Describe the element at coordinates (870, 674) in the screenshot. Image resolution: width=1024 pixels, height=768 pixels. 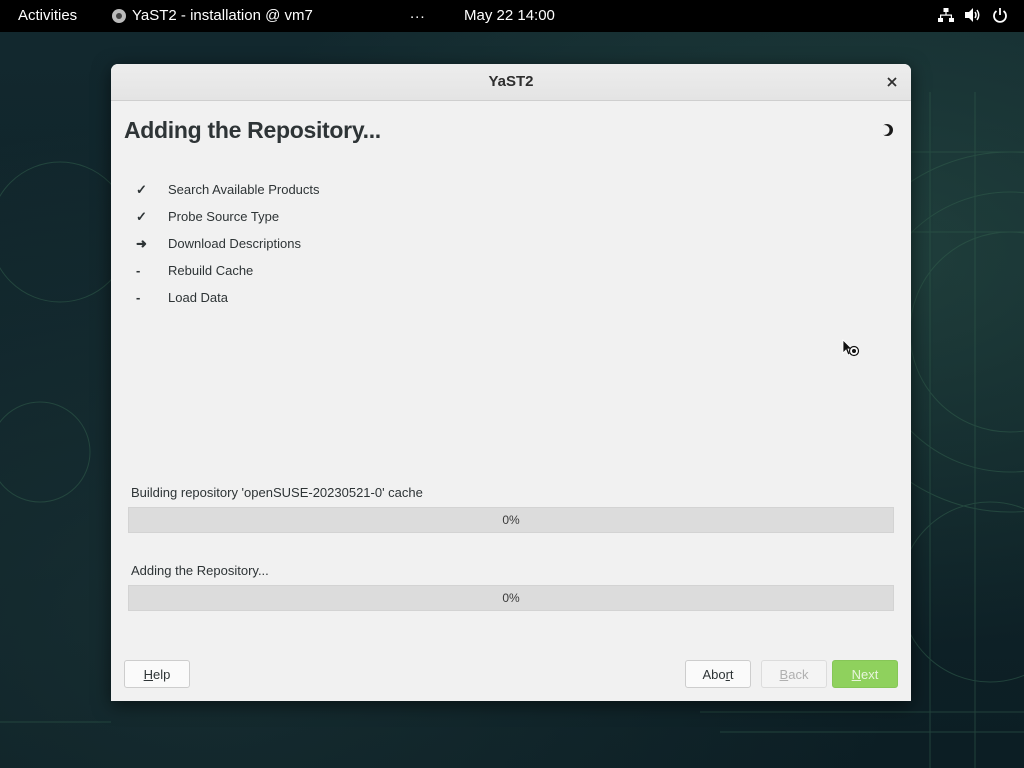
I see `next-label-rest: ext` at that location.